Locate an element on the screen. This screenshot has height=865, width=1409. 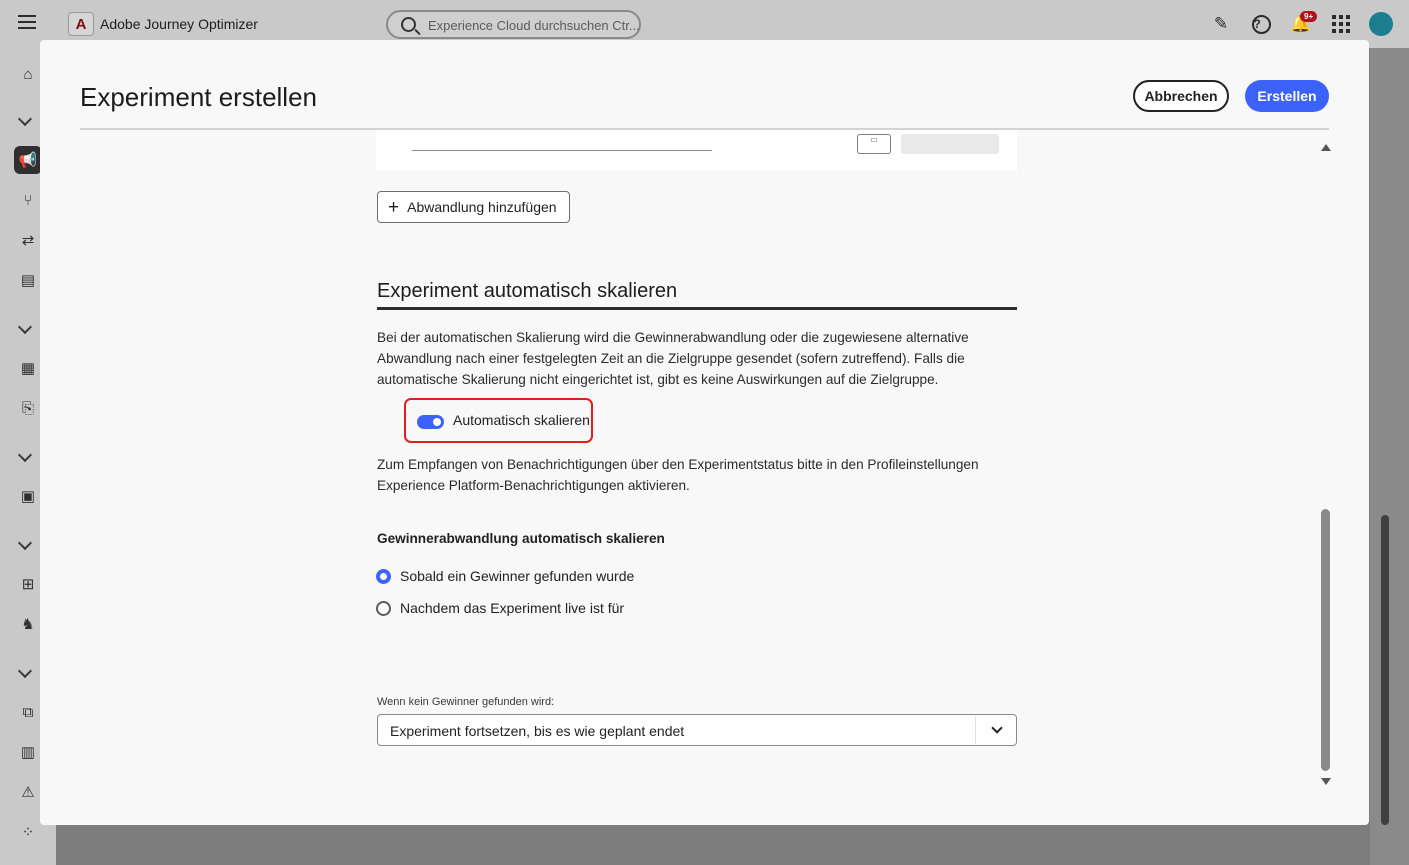
variant-card: ▭ is located at coordinates (696, 150).